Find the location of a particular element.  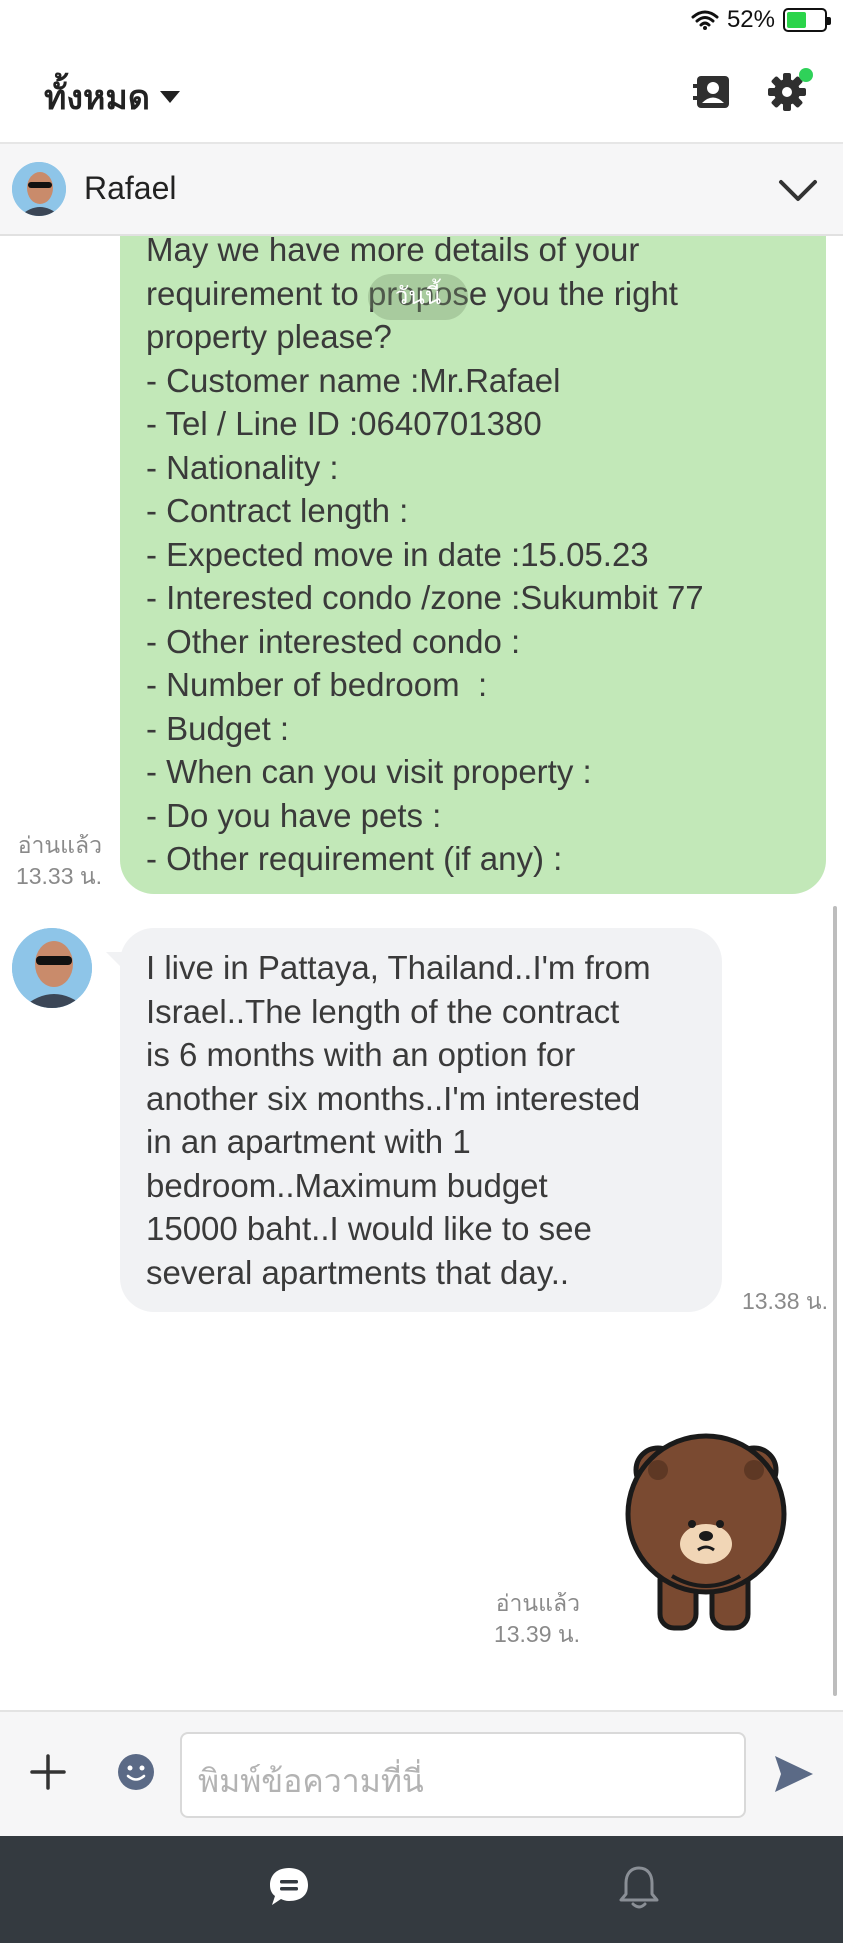

scrollbar is located at coordinates (835, 1301).